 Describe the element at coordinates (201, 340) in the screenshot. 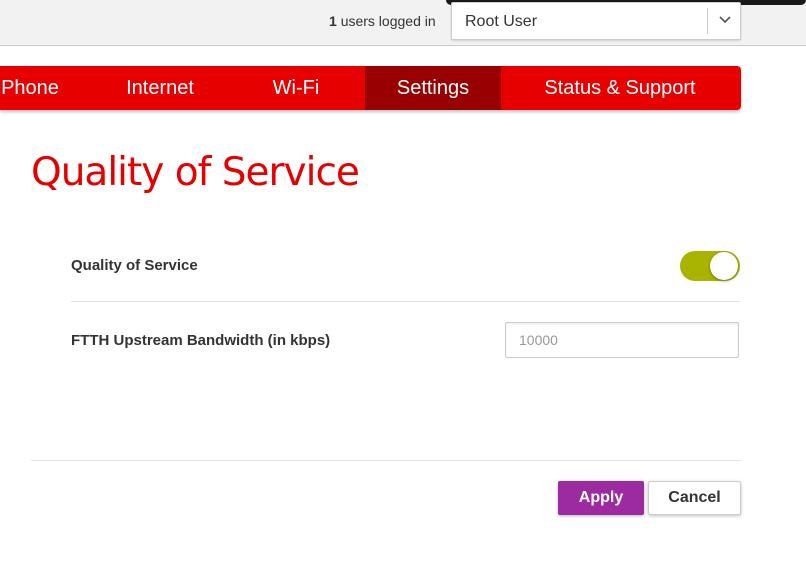

I see `bandwidth-label: FTTH Upstream Bandwidth (in kbps)` at that location.